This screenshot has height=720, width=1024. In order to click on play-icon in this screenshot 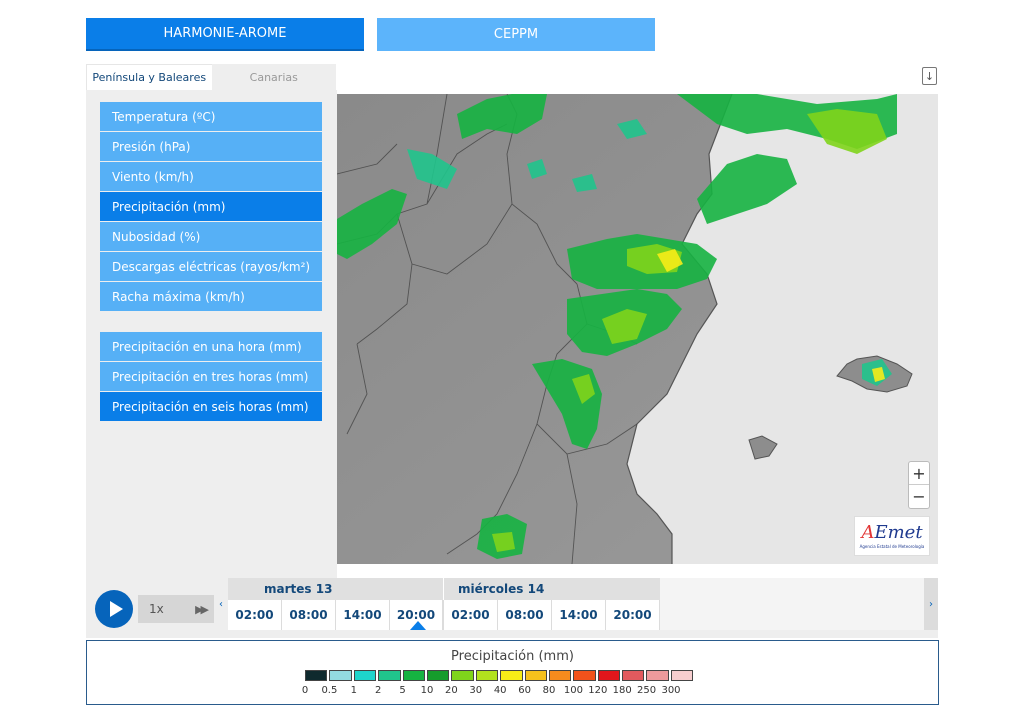, I will do `click(116, 609)`.